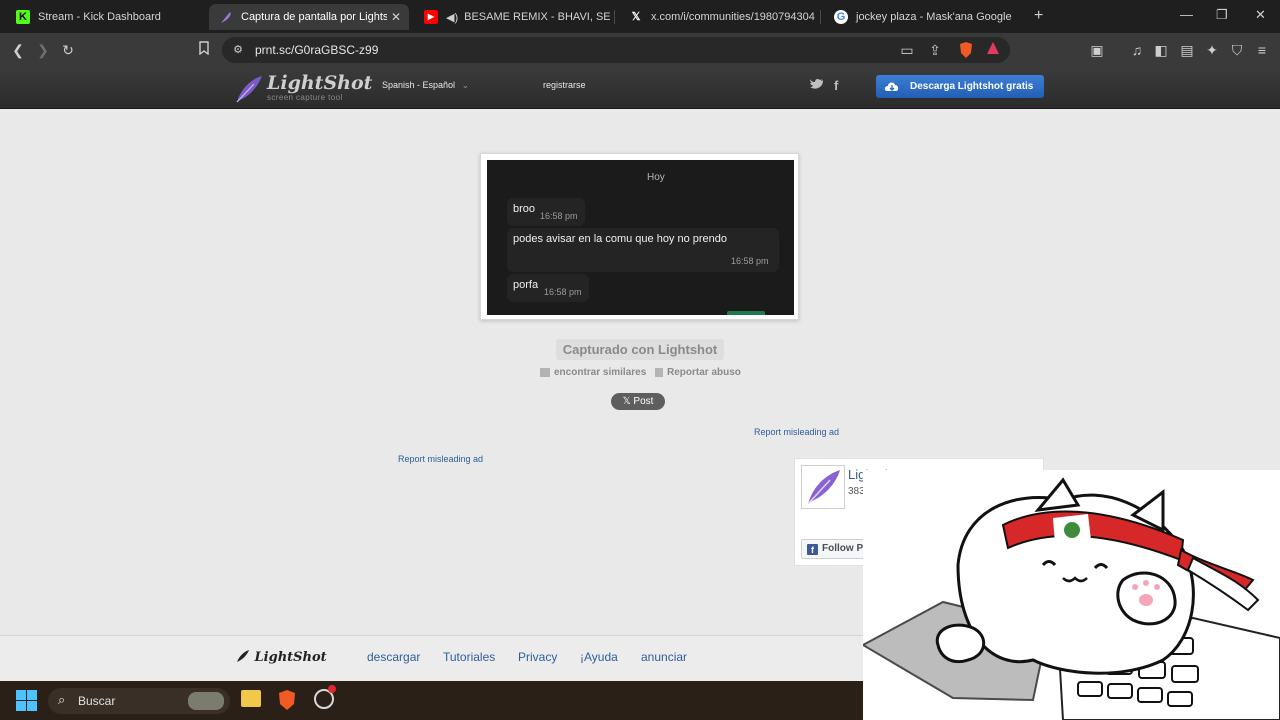 Image resolution: width=1280 pixels, height=720 pixels. What do you see at coordinates (26, 703) in the screenshot?
I see `windows-start-icon` at bounding box center [26, 703].